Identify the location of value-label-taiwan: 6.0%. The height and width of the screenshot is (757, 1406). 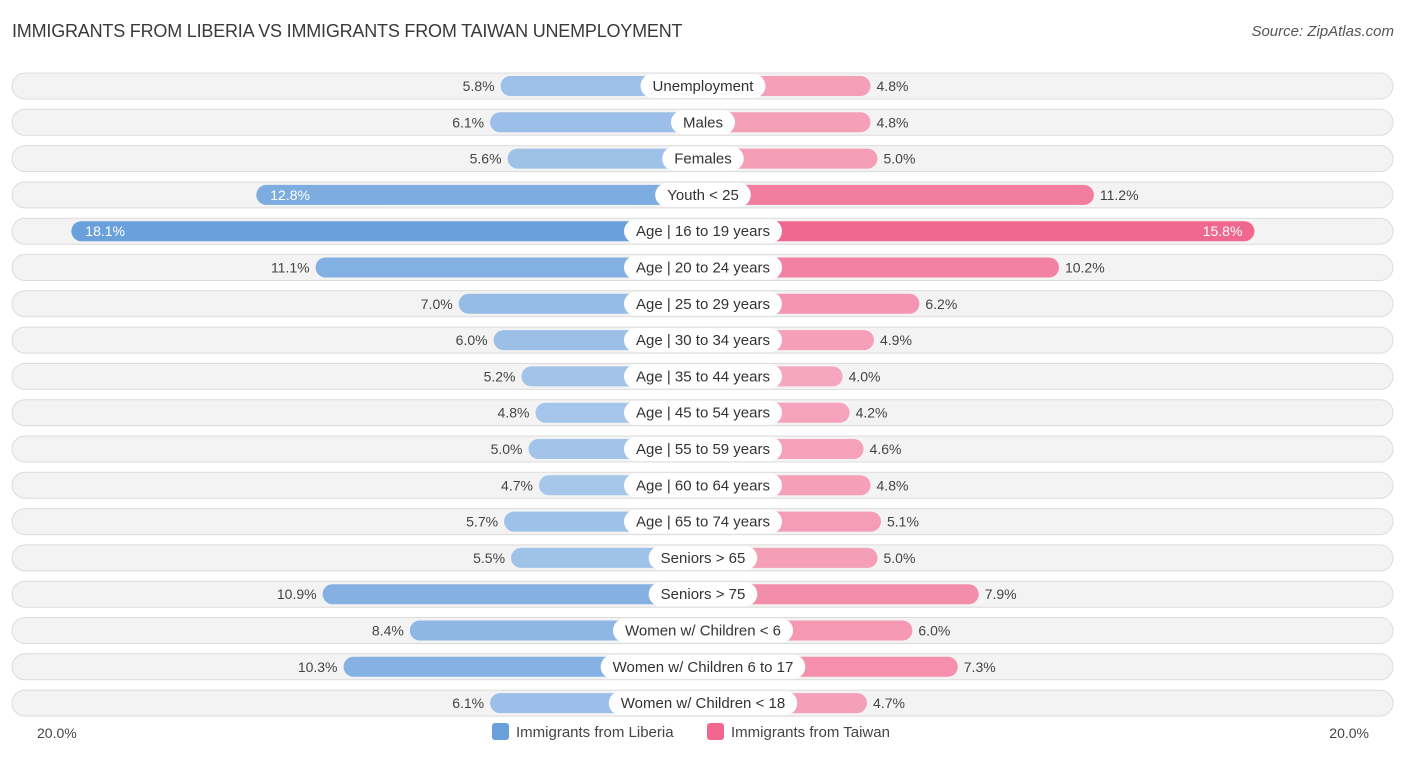
(934, 631).